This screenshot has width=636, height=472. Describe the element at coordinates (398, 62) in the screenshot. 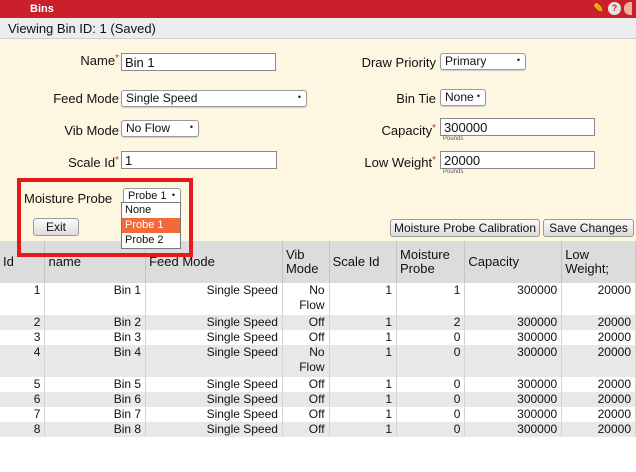

I see `draw-priority-label: Draw Priority` at that location.